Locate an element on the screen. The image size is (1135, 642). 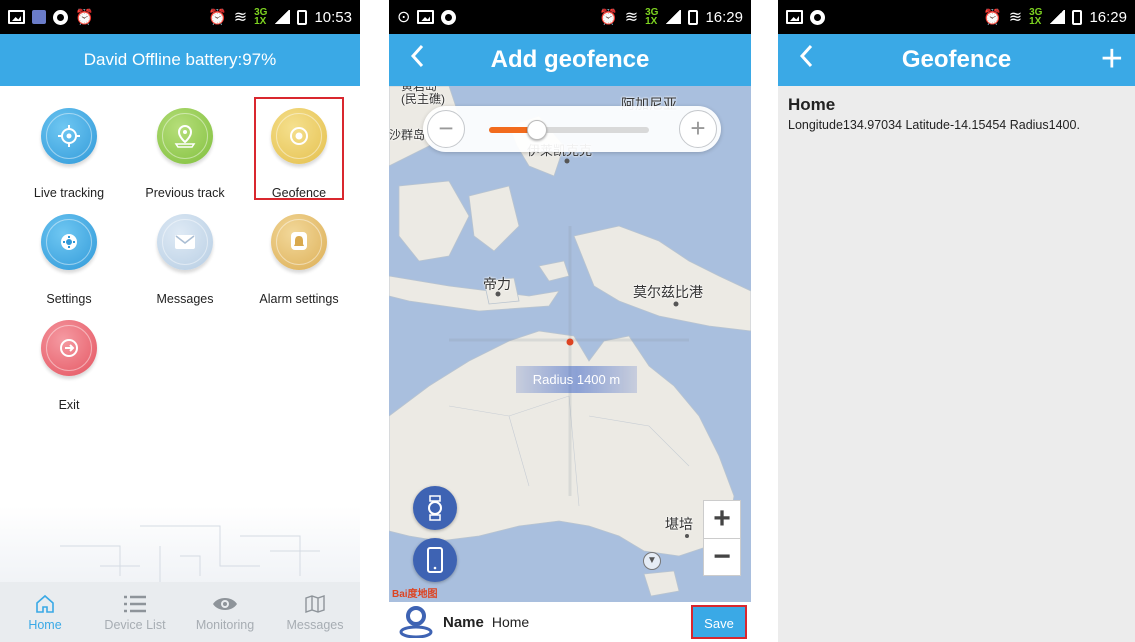
map-label: 堪培 is located at coordinates (679, 524).